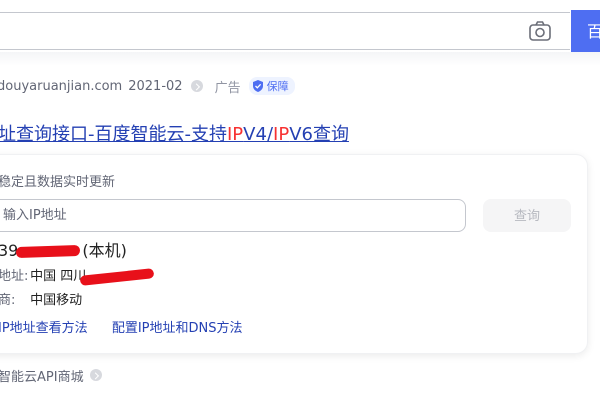 This screenshot has height=400, width=600. Describe the element at coordinates (285, 31) in the screenshot. I see `search-input` at that location.